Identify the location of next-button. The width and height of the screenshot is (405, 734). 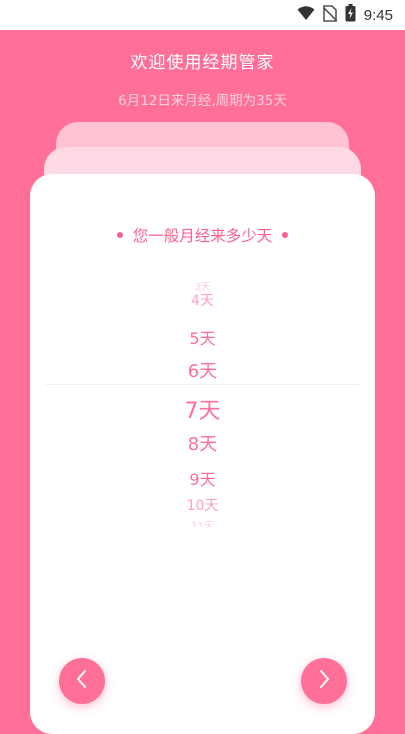
(324, 681).